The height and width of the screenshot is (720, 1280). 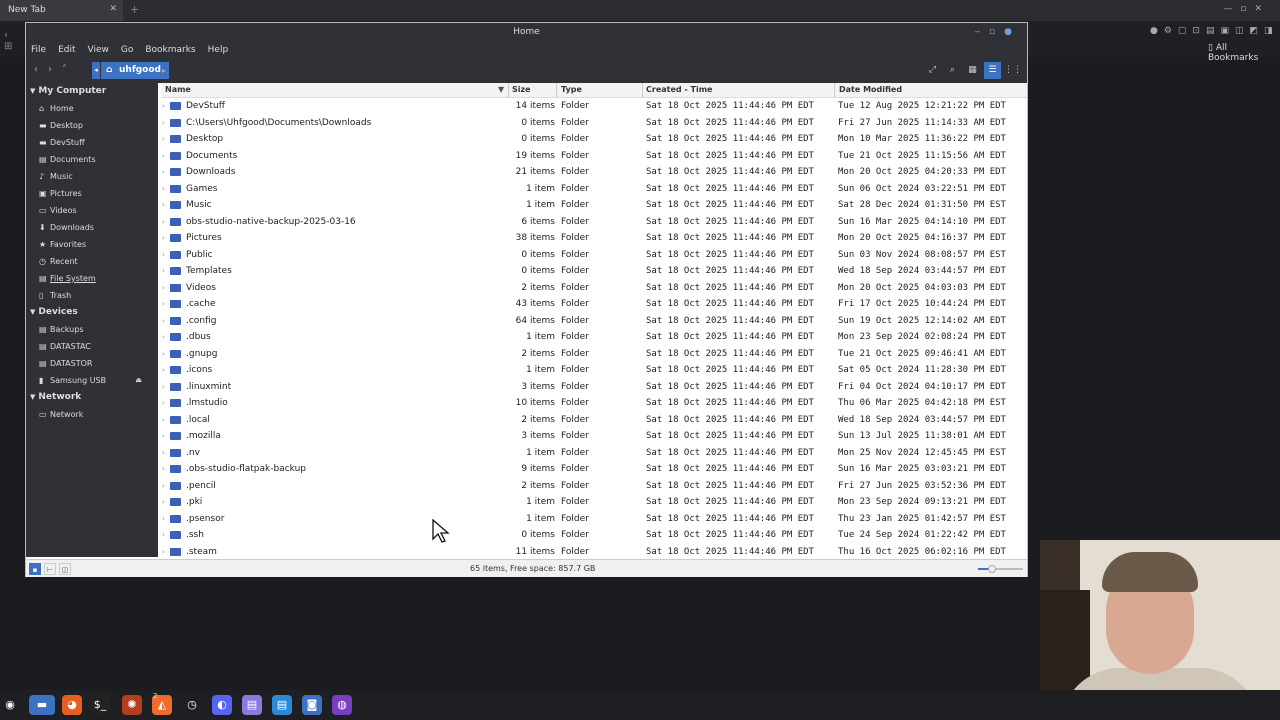 I want to click on sidebar-item-backups: ▤ Backups, so click(x=92, y=329).